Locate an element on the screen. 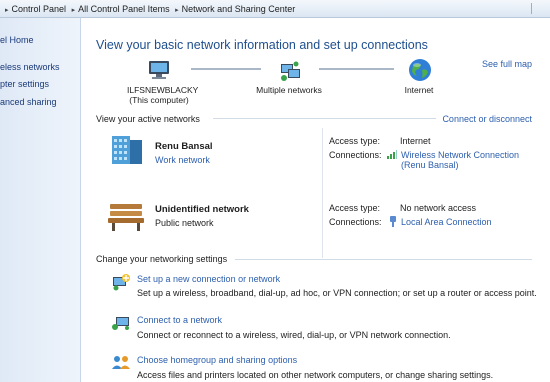 The image size is (550, 382). new-connection-icon is located at coordinates (121, 283).